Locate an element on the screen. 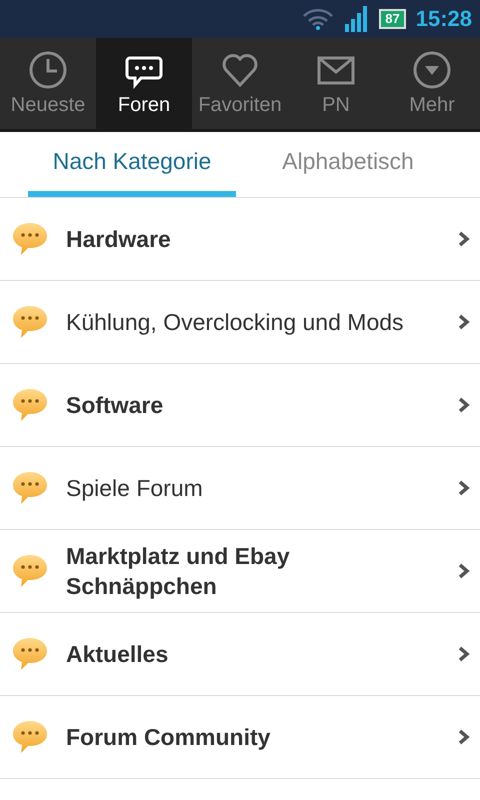 The width and height of the screenshot is (480, 800). wifi-icon is located at coordinates (318, 19).